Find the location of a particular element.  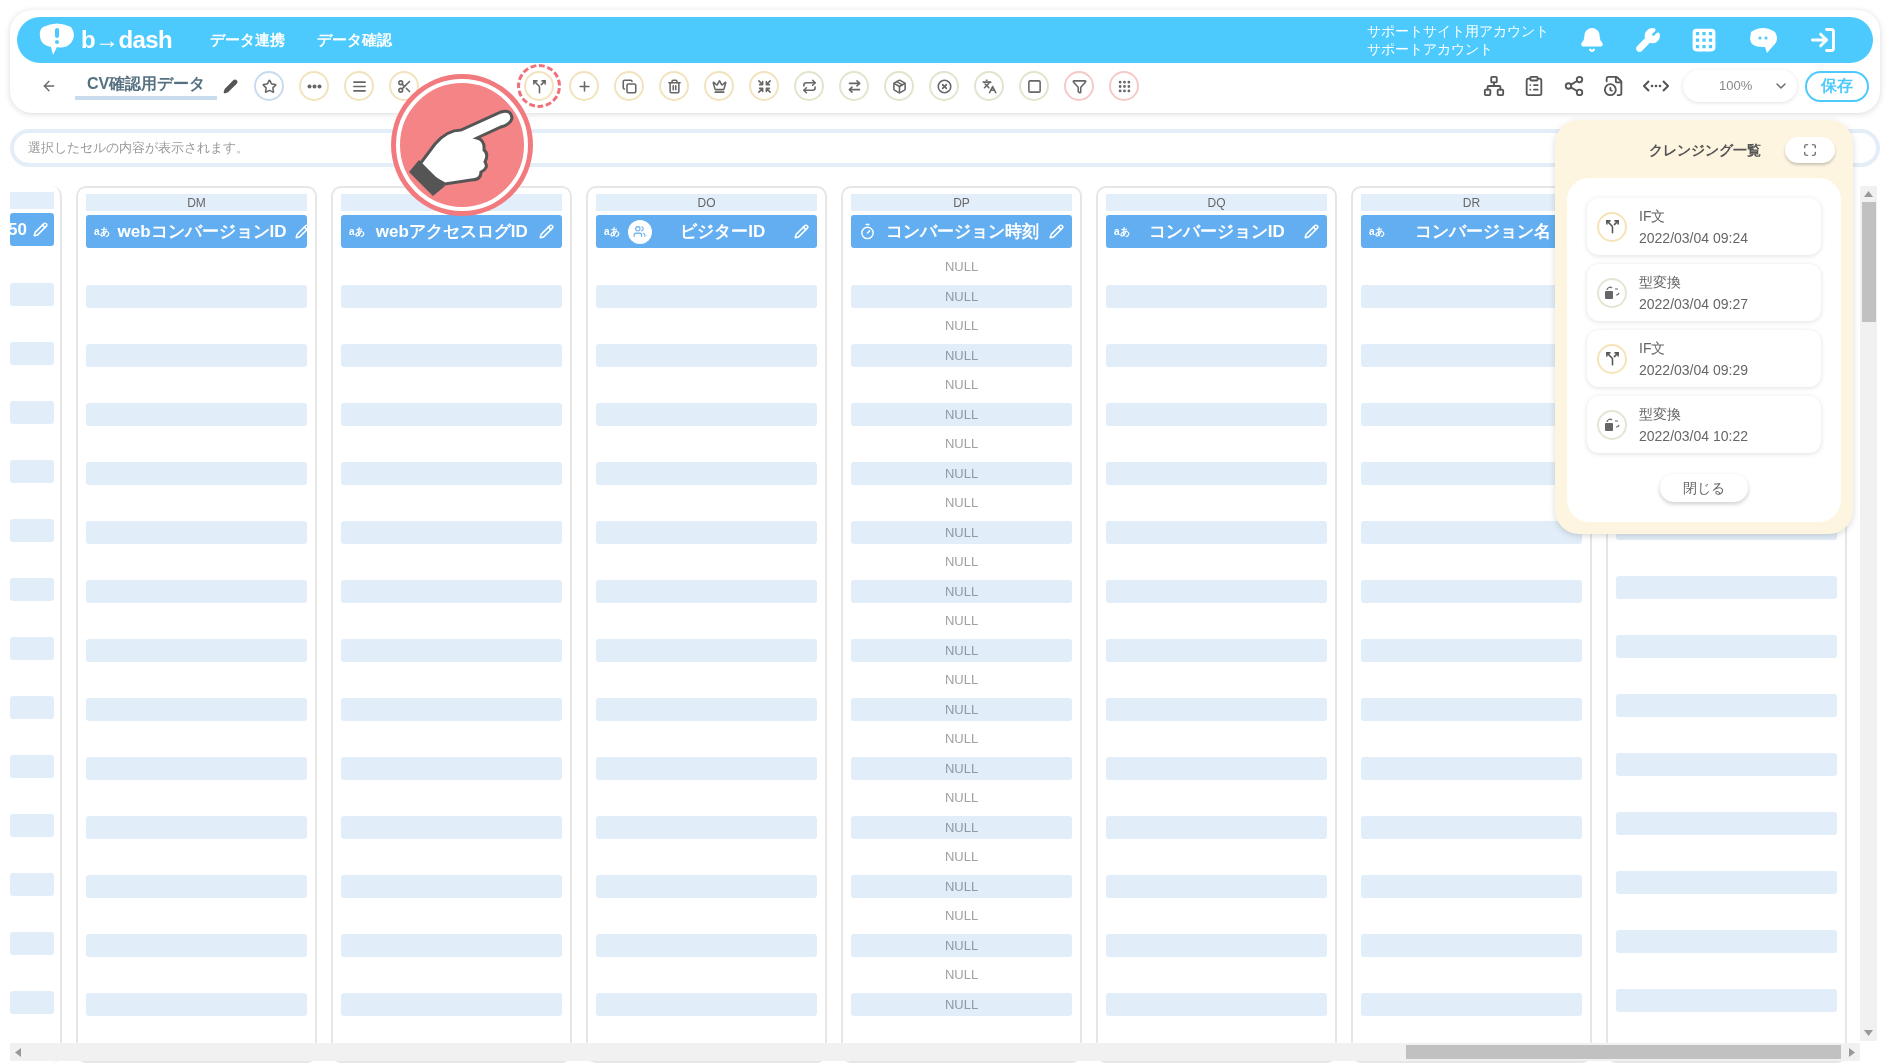

vertical-scrollbar is located at coordinates (1868, 613).